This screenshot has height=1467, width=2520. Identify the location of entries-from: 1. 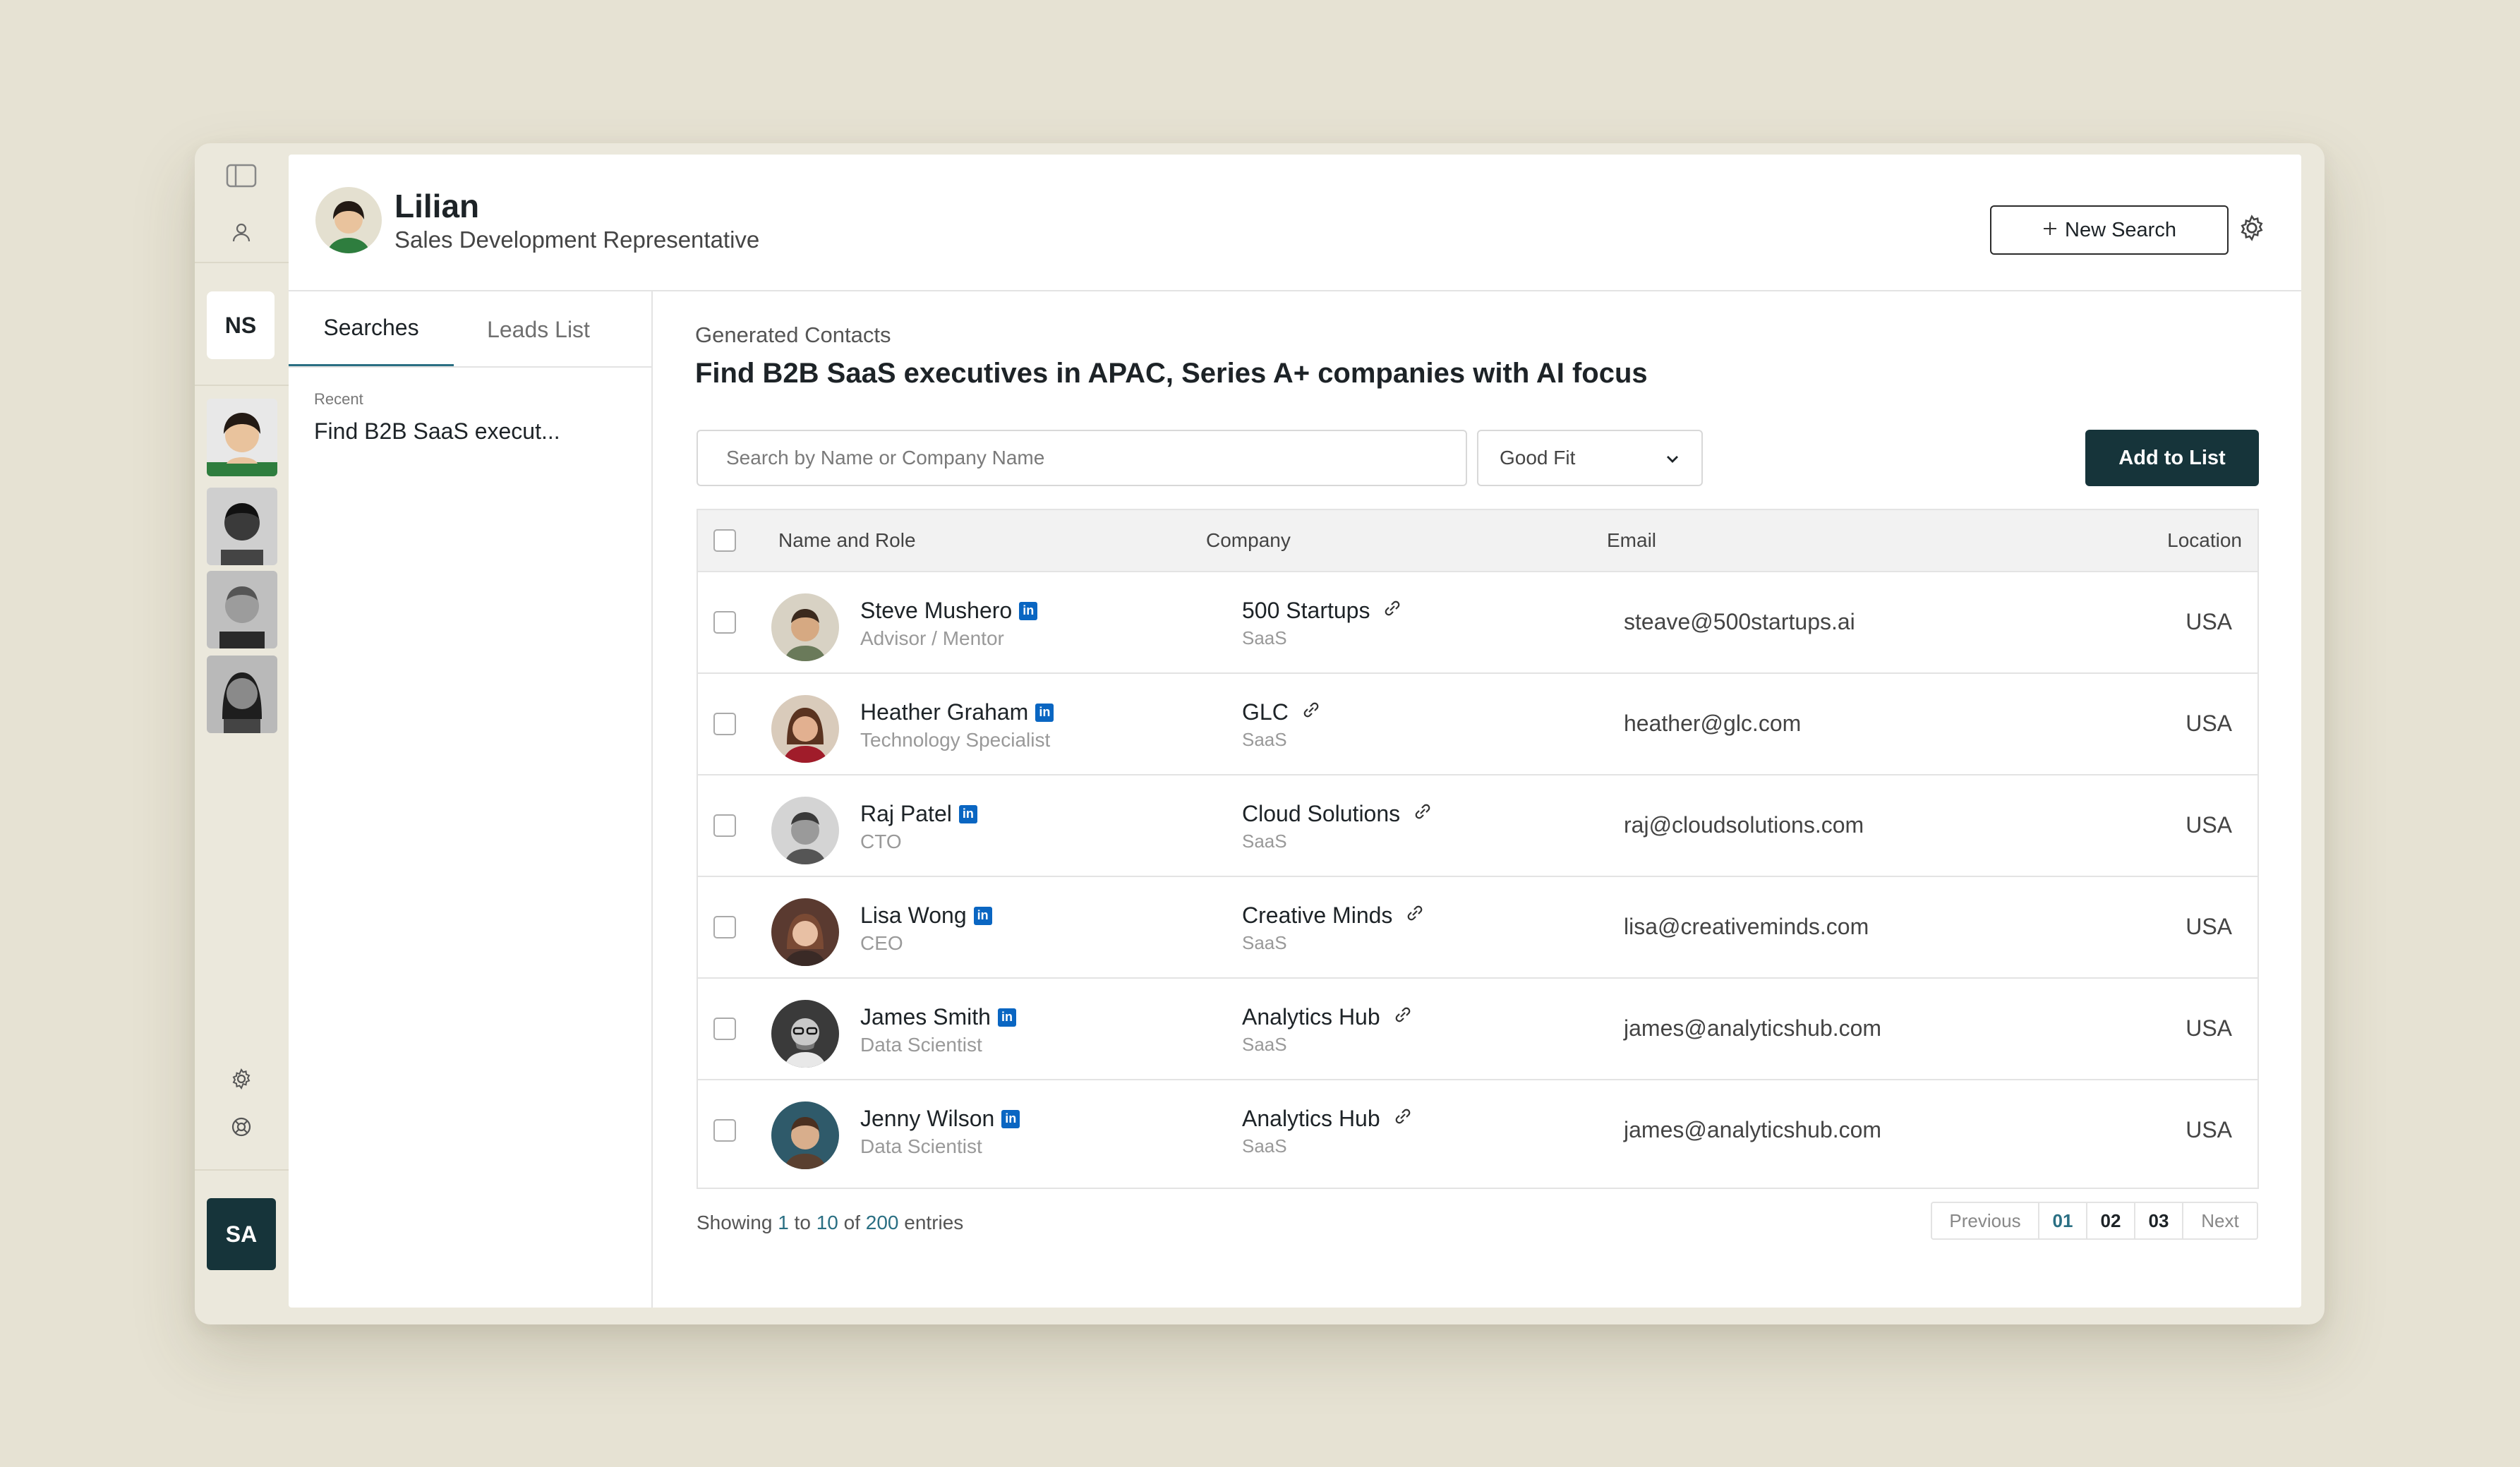
(783, 1222).